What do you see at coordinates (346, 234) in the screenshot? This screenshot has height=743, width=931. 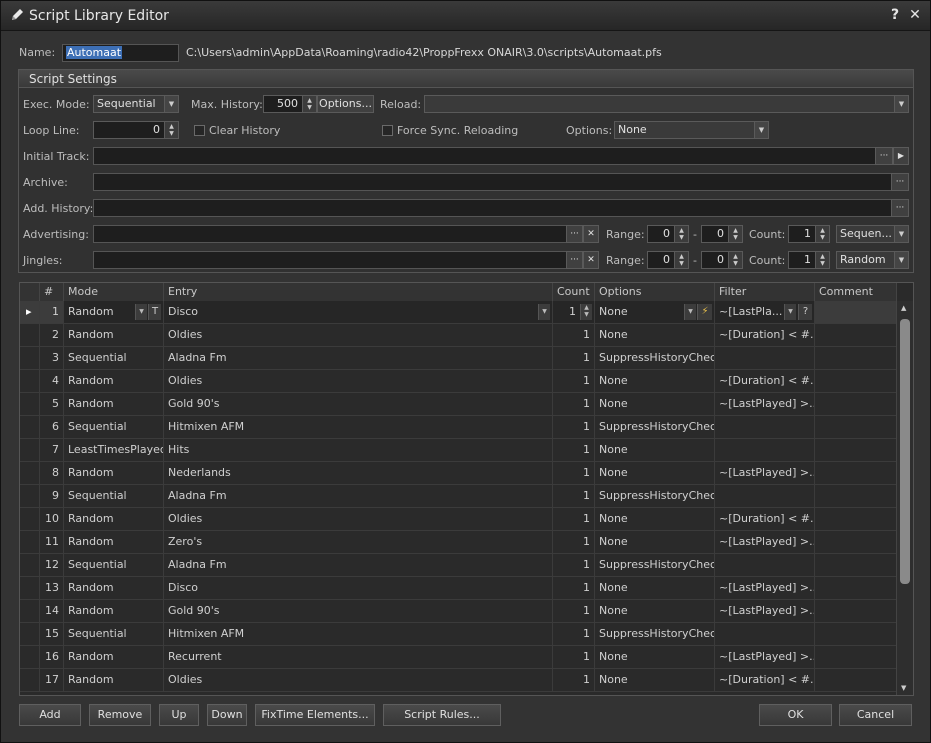 I see `advertising-input` at bounding box center [346, 234].